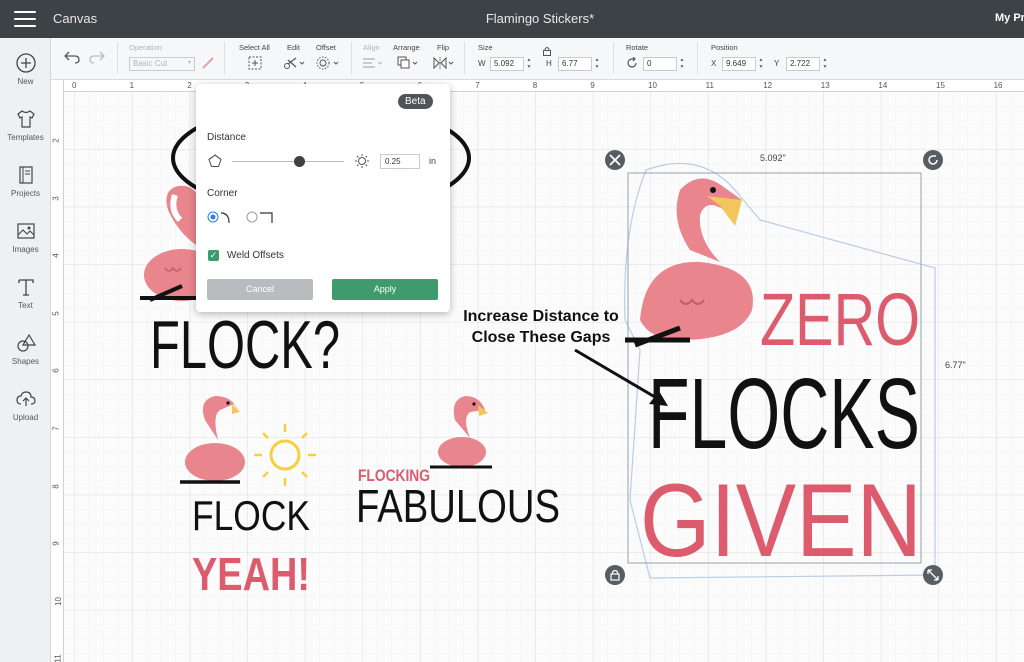  Describe the element at coordinates (781, 521) in the screenshot. I see `given-text: GIVEN` at that location.